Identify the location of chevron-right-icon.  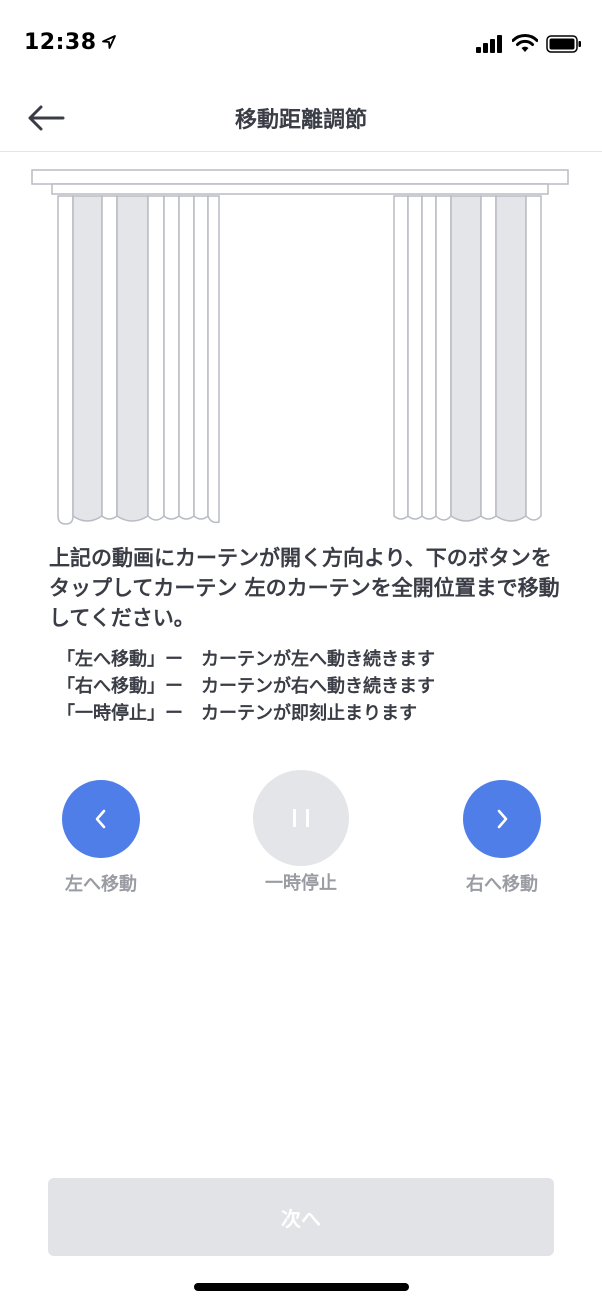
(502, 819).